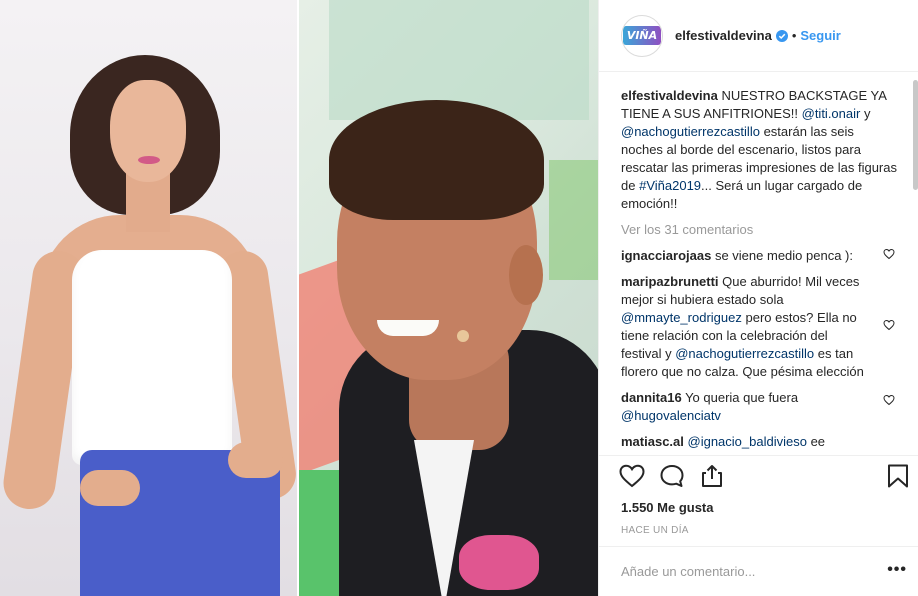 The width and height of the screenshot is (918, 596). What do you see at coordinates (655, 530) in the screenshot?
I see `post-timestamp: HACE UN DÍA` at bounding box center [655, 530].